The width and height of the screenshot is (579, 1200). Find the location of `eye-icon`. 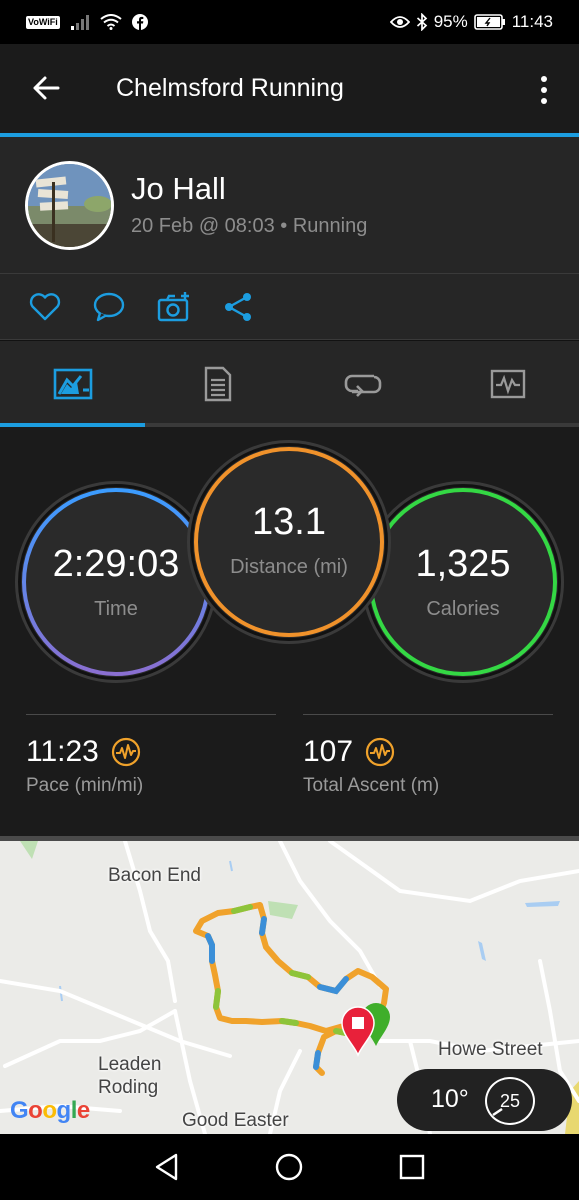

eye-icon is located at coordinates (399, 22).